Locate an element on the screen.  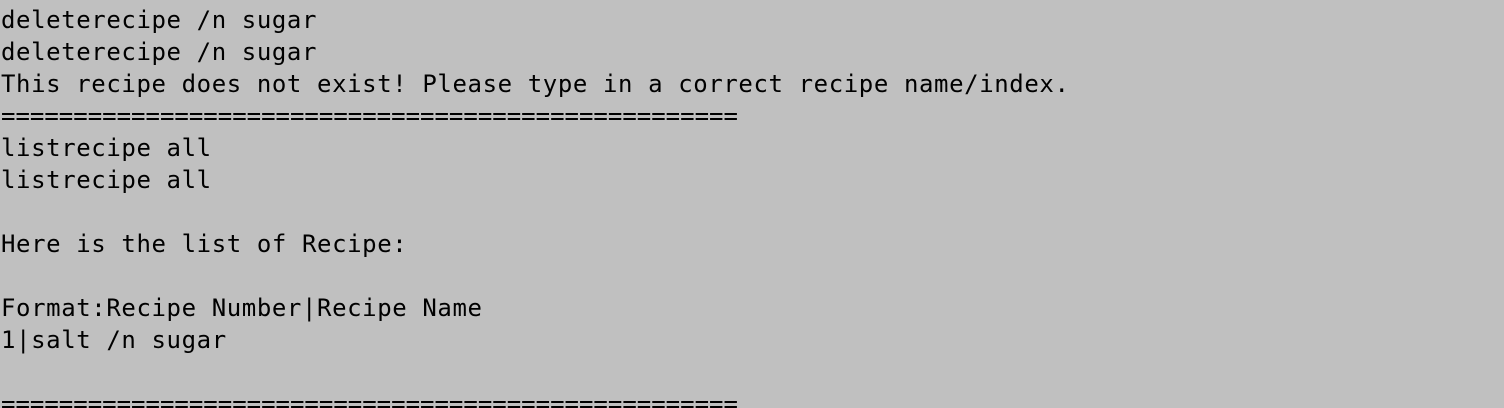
list-heading: Here is the list of Recipe: is located at coordinates (204, 244).